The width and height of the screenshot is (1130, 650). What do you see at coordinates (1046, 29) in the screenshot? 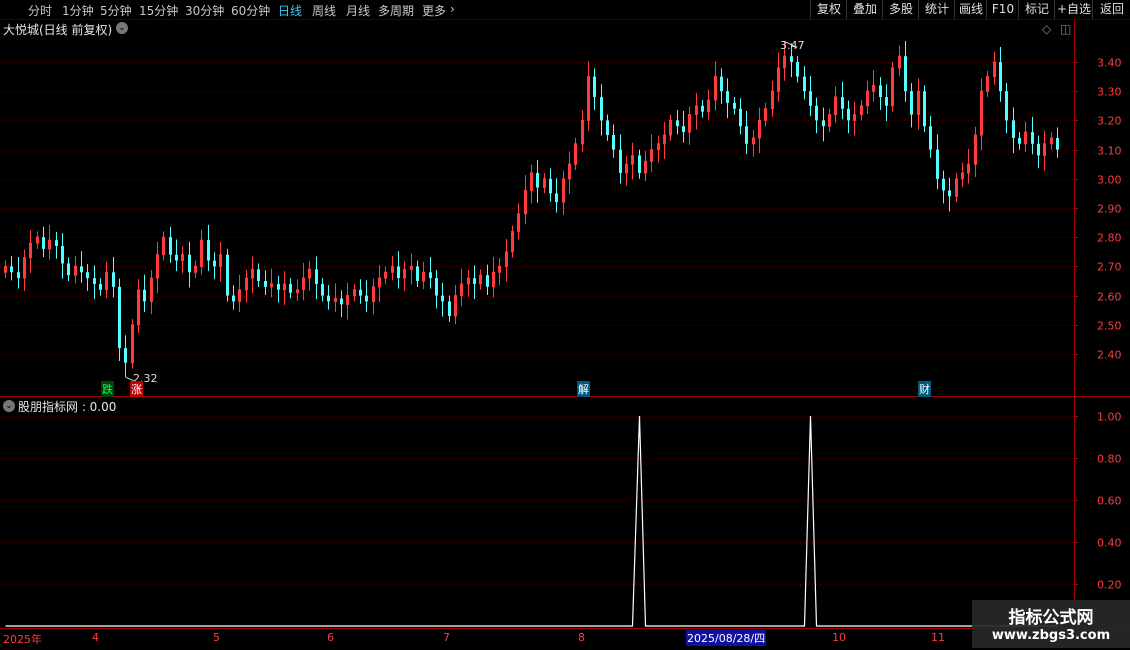
I see `diamond-icon: ◇` at bounding box center [1046, 29].